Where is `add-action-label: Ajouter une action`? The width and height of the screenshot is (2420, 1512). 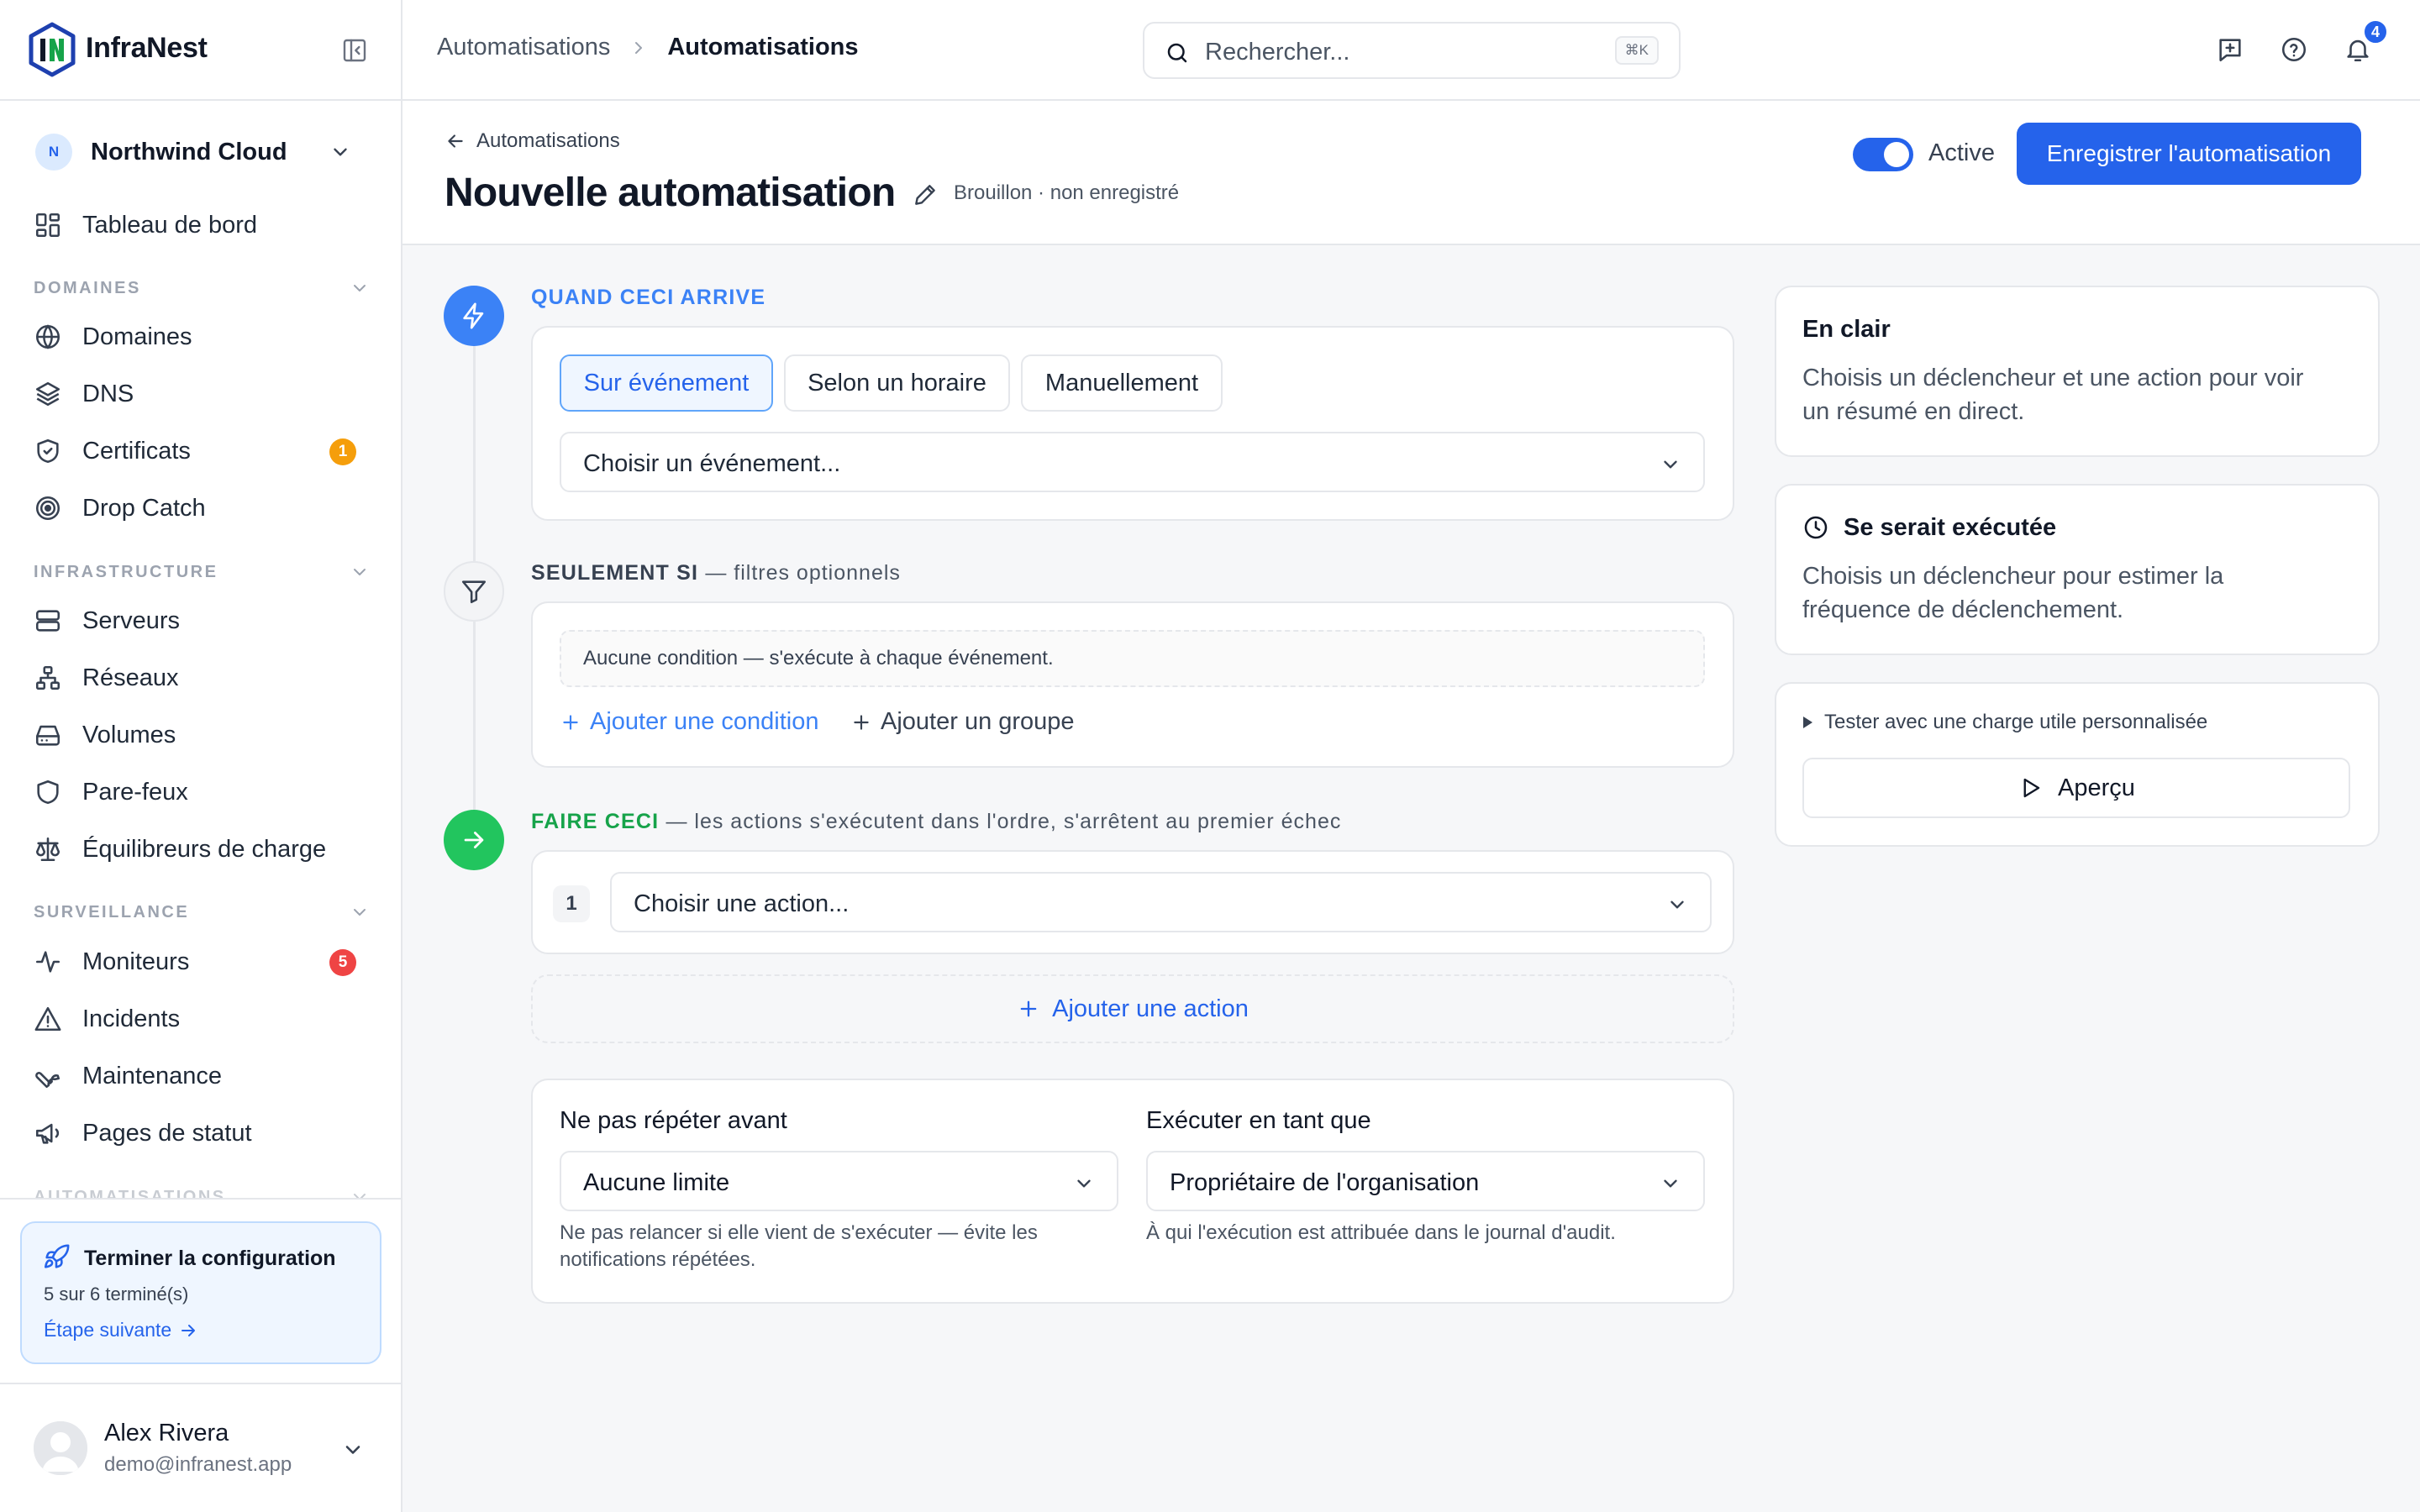 add-action-label: Ajouter une action is located at coordinates (1150, 1008).